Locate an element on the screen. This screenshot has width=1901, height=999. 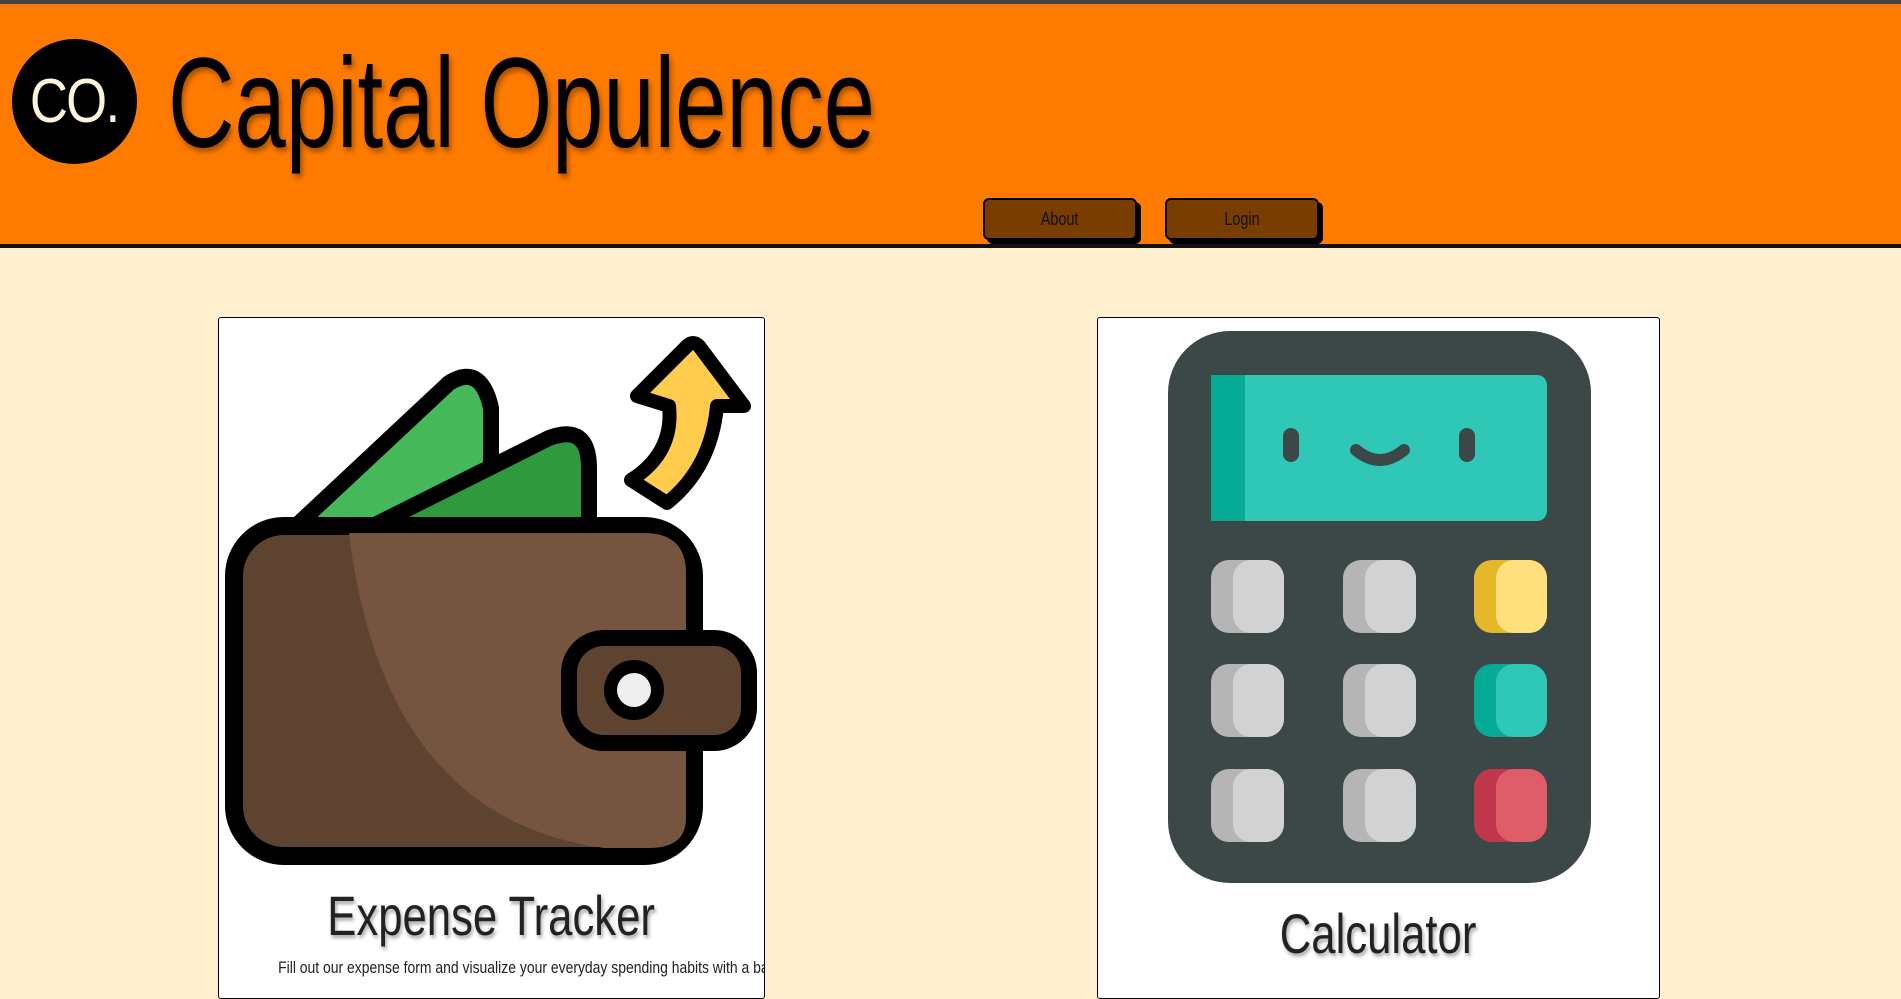
site-title: Capital Opulence is located at coordinates (521, 103).